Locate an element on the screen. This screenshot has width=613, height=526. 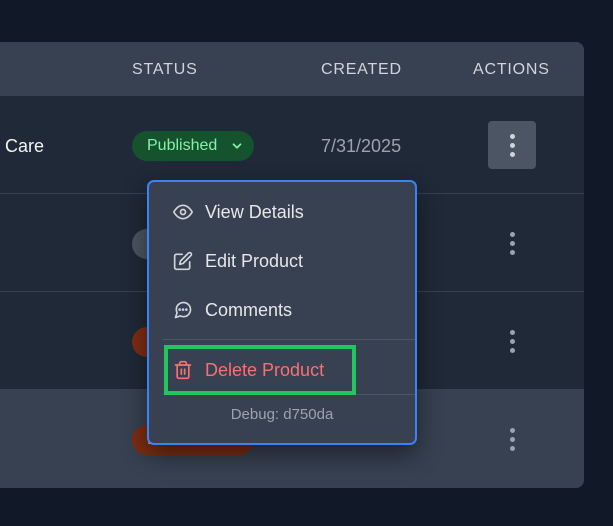
product-name: ual Care is located at coordinates (22, 146).